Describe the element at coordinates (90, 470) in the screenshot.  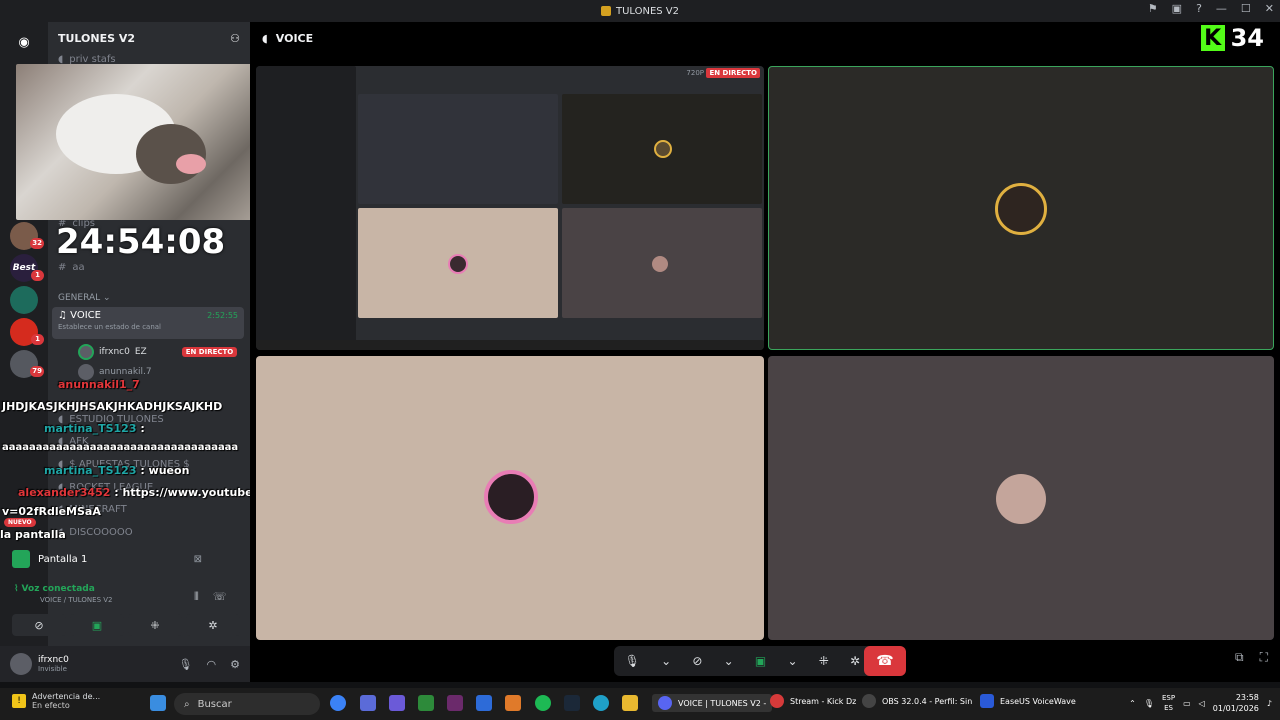
I see `chat-user: martina_TS123` at that location.